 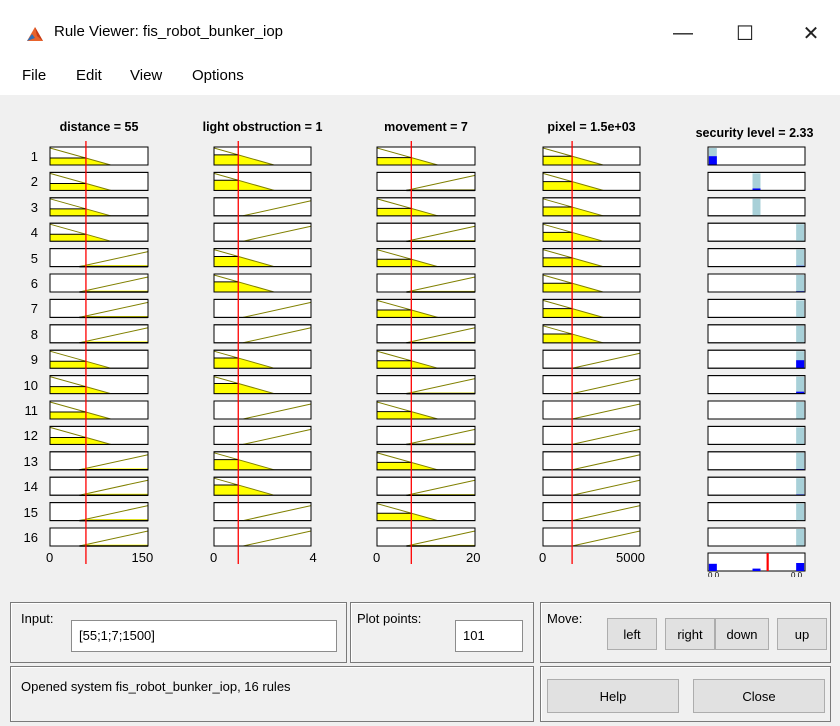 I want to click on move-panel: Move: left right down up, so click(x=685, y=632).